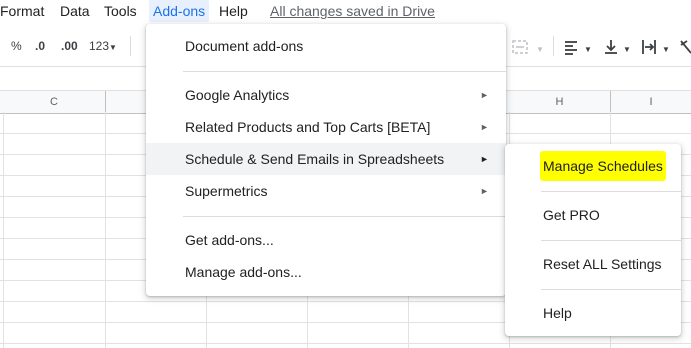  I want to click on horizontal-align-icon, so click(571, 47).